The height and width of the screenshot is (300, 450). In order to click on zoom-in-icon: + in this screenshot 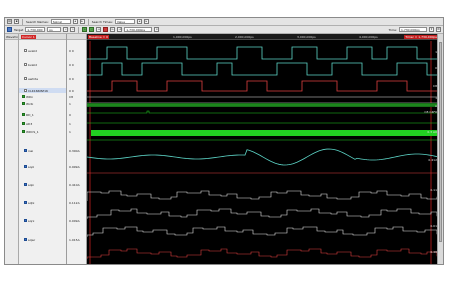, I will do `click(85, 29)`.